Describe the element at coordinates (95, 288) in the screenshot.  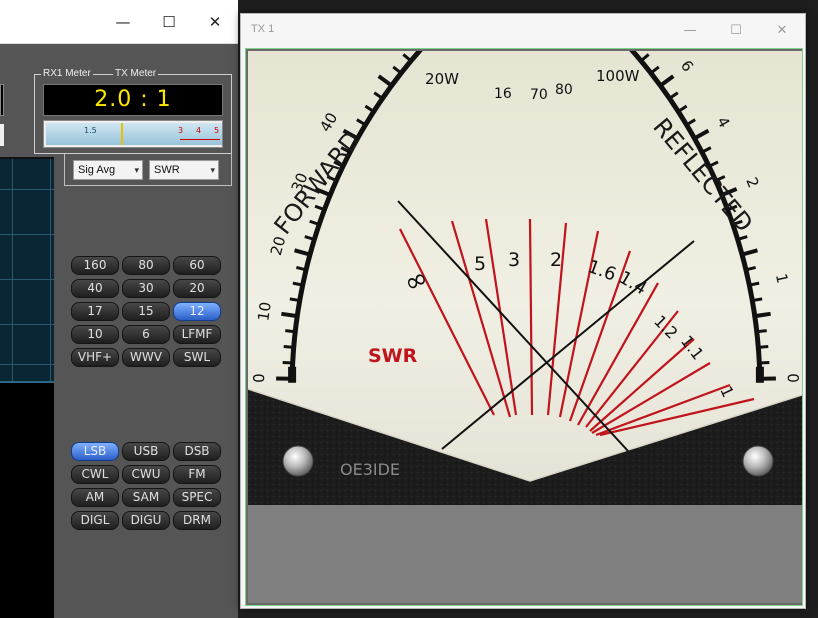
I see `band-button-40: 40` at that location.